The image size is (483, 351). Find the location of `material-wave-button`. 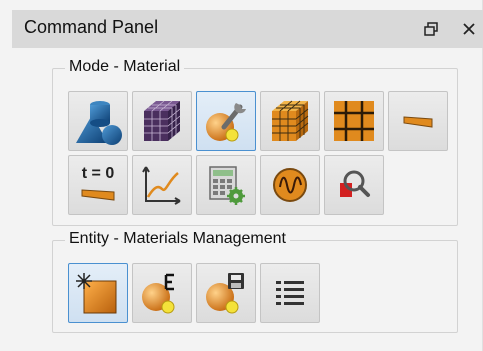

material-wave-button is located at coordinates (290, 185).